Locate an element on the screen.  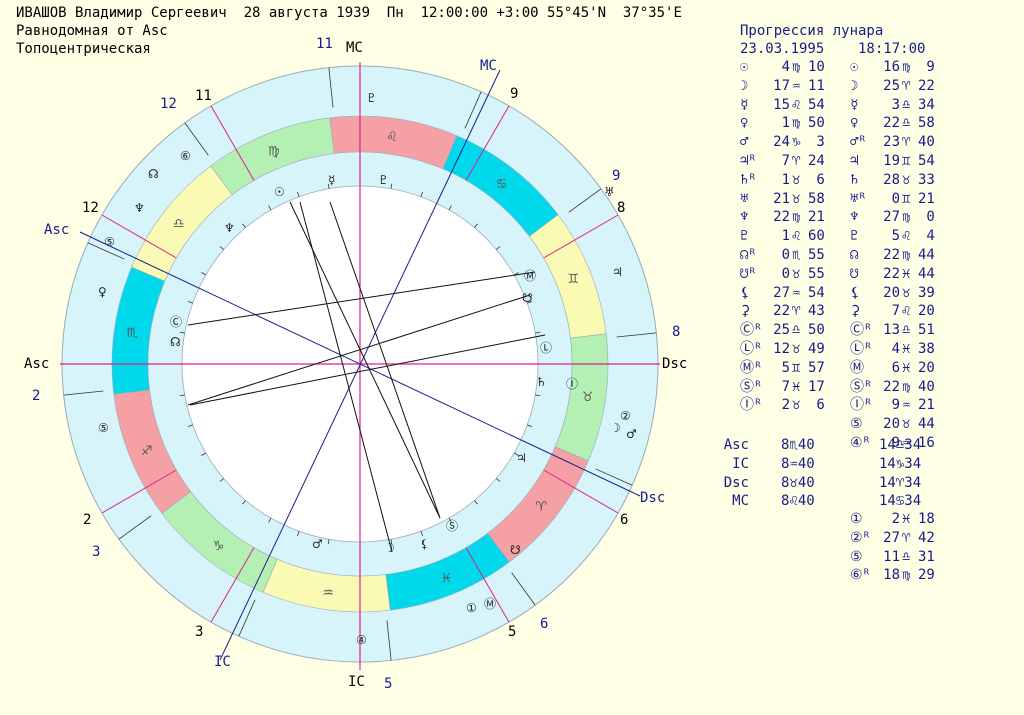
house-number: 12 is located at coordinates (90, 208).